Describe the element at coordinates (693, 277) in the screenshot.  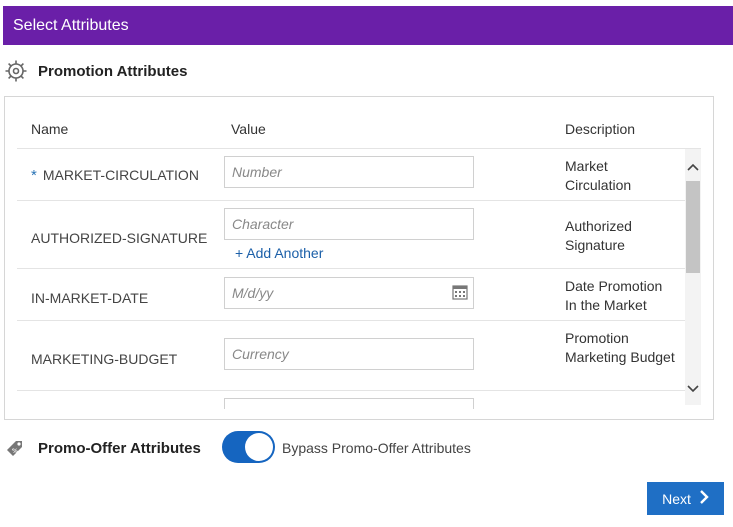
I see `table-scrollbar` at that location.